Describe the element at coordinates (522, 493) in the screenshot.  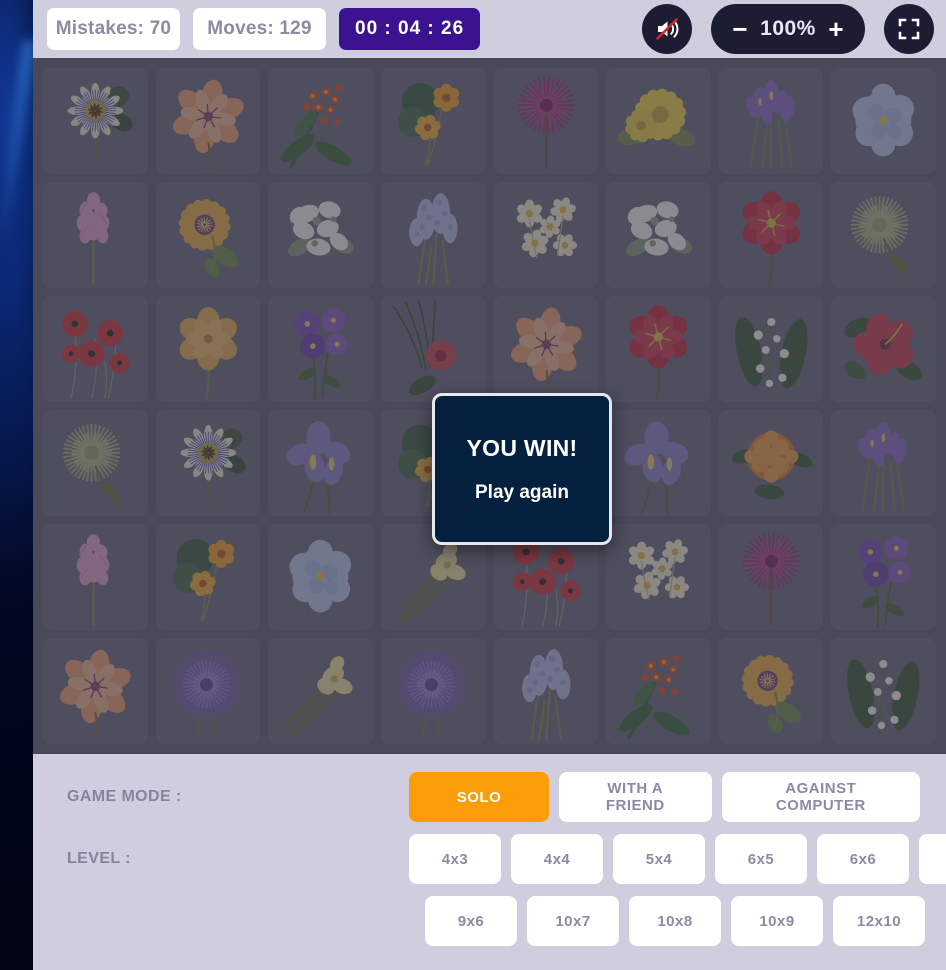
I see `play-again-button: Play again` at that location.